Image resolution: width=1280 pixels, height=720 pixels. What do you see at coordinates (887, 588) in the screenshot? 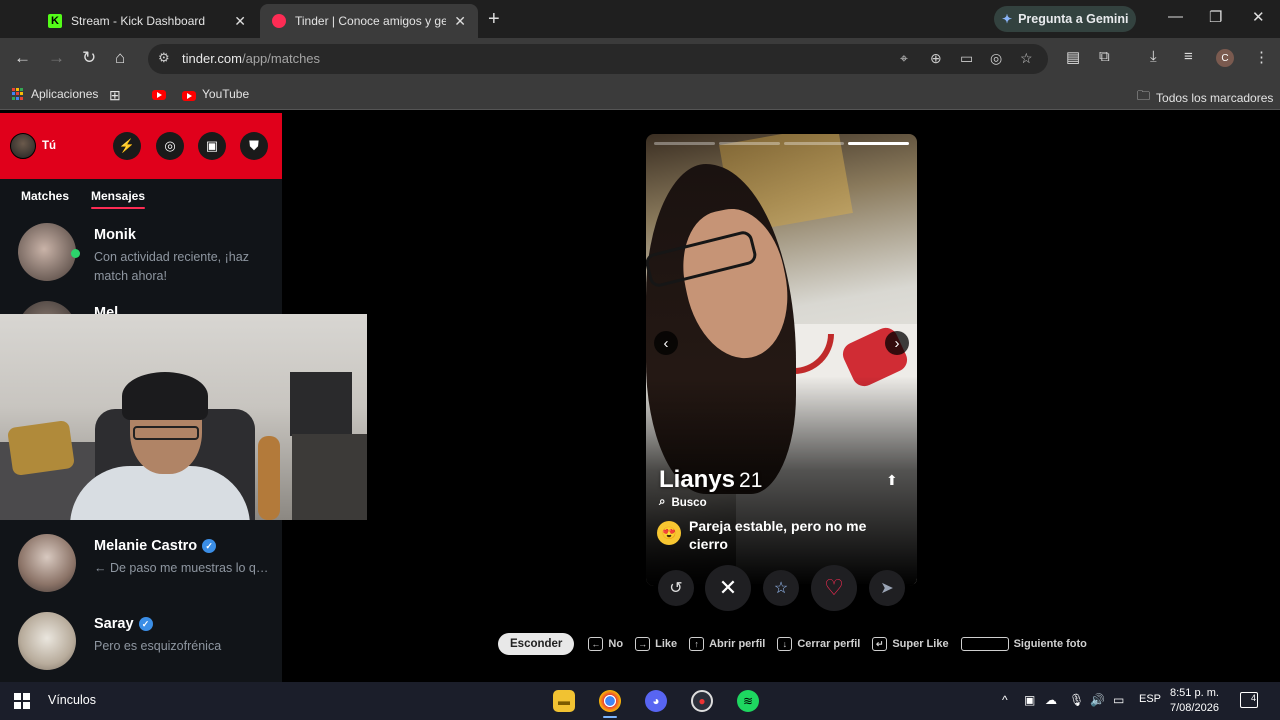
I see `send-button: ➤` at bounding box center [887, 588].